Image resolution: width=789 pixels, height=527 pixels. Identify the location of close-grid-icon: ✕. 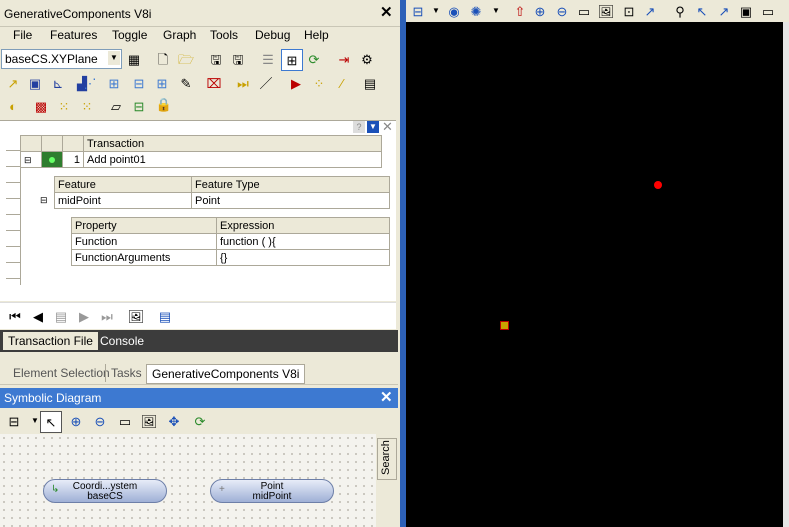
(387, 127).